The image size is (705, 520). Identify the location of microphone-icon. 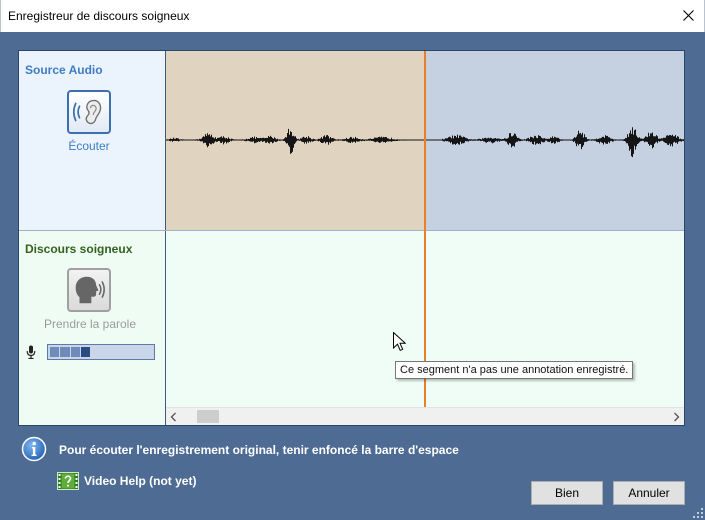
(31, 352).